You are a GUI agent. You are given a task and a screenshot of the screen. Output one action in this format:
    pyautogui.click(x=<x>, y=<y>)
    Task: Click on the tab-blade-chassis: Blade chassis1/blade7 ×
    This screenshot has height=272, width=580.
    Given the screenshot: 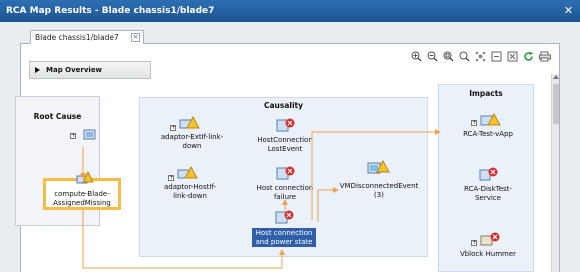 What is the action you would take?
    pyautogui.click(x=87, y=37)
    